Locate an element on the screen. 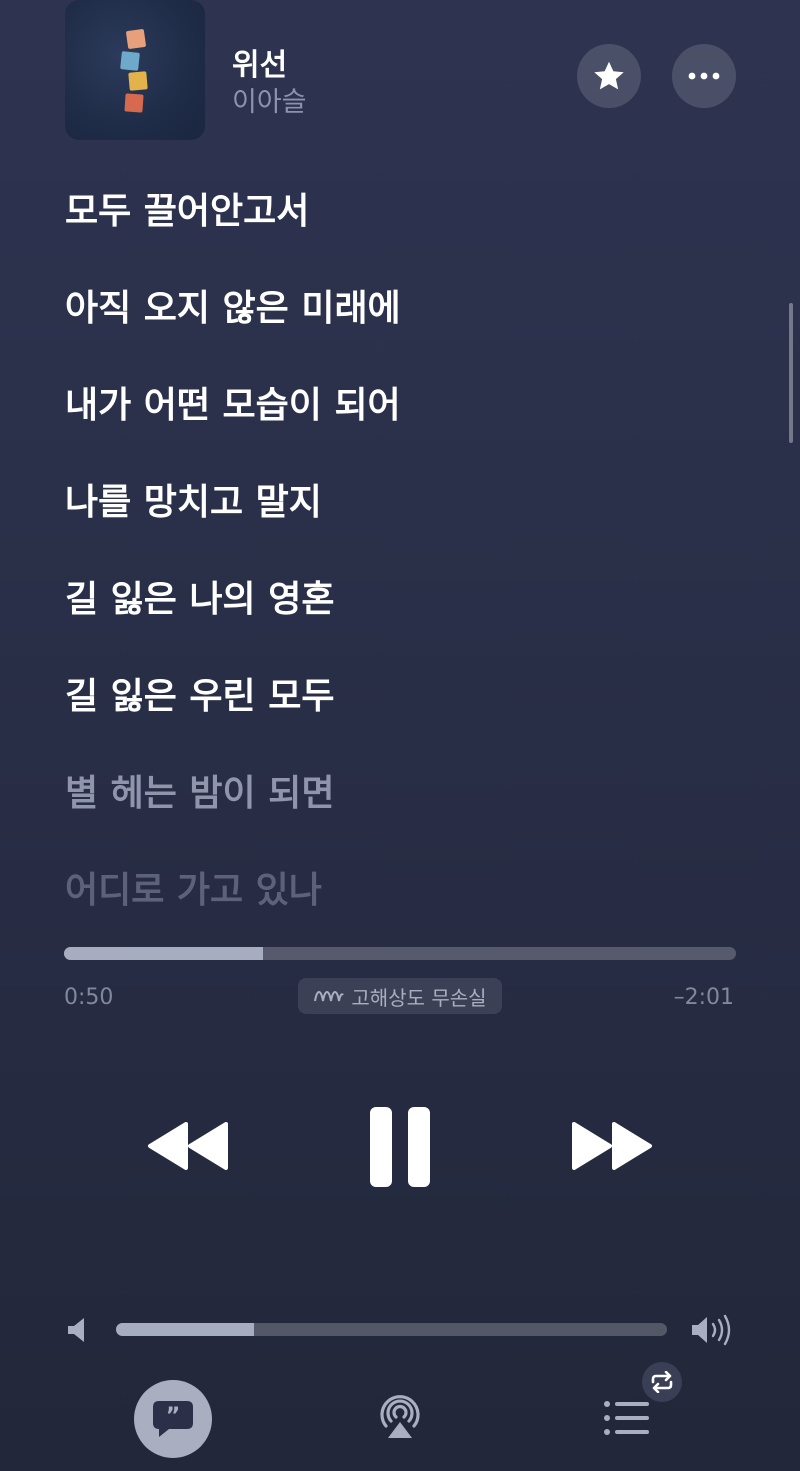 This screenshot has height=1471, width=800. artist-name: 이아슬 is located at coordinates (269, 99).